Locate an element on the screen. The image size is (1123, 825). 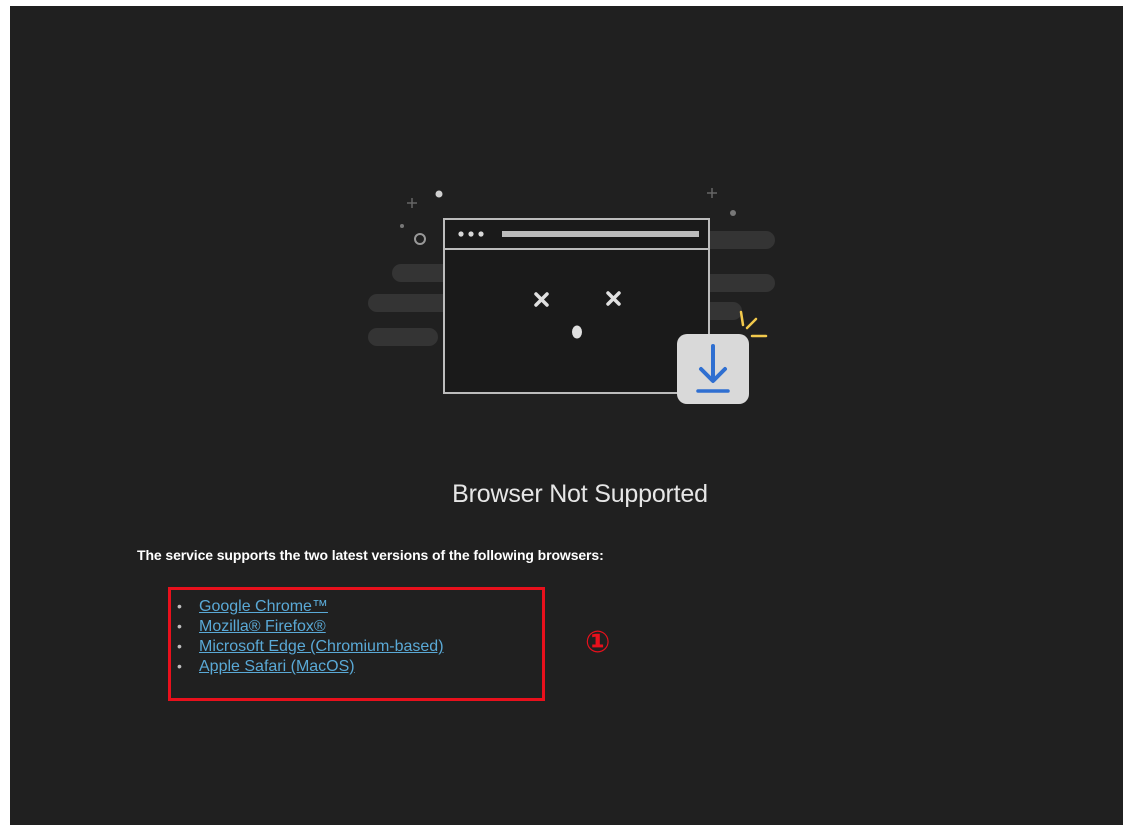
broken-browser-illustration is located at coordinates (571, 296).